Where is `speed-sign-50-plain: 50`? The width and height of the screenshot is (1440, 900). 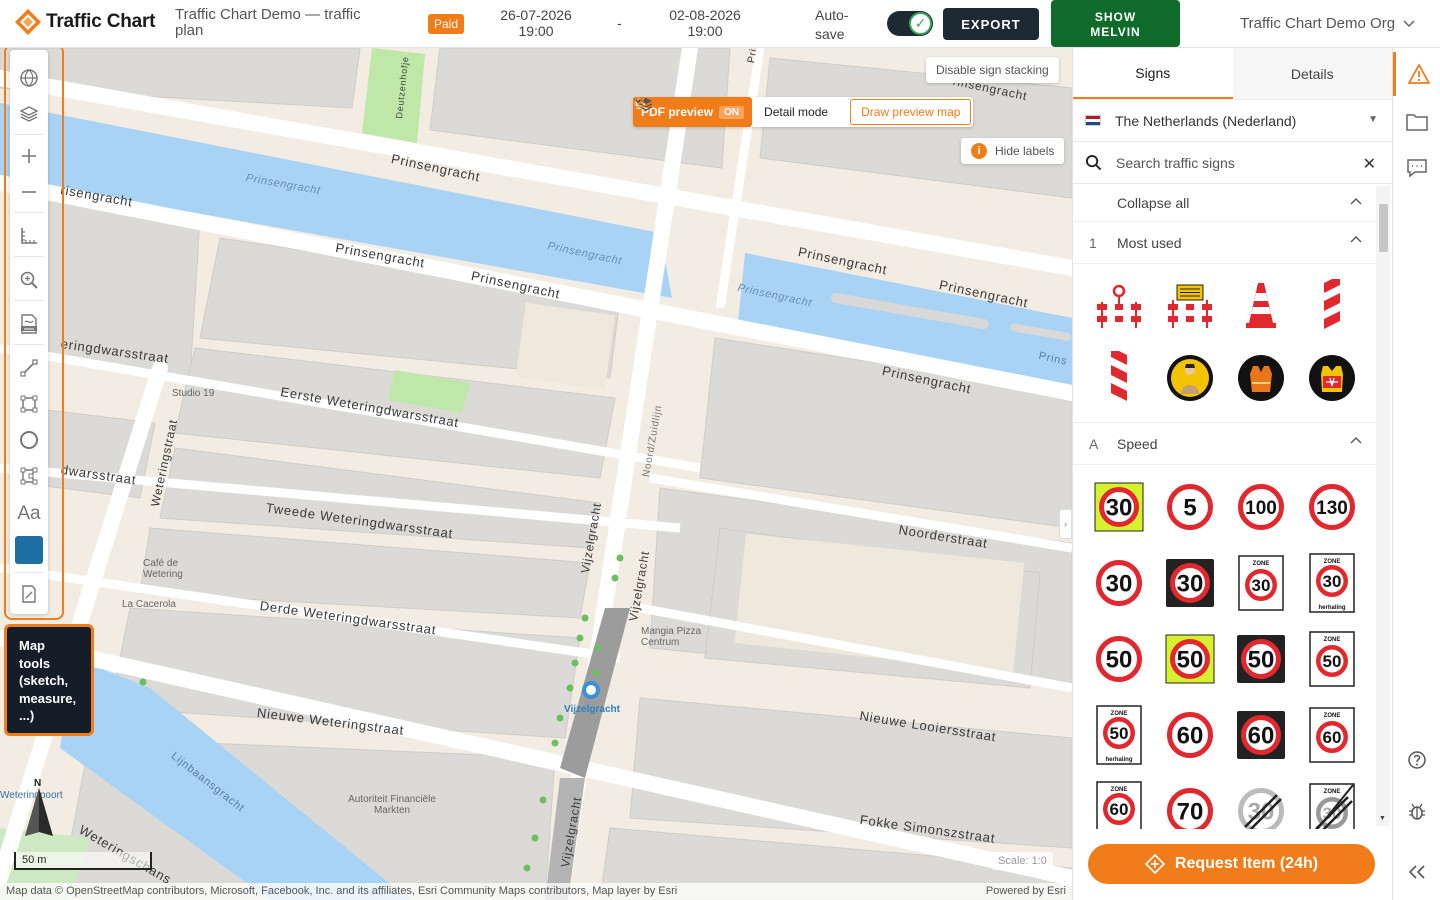 speed-sign-50-plain: 50 is located at coordinates (1118, 659).